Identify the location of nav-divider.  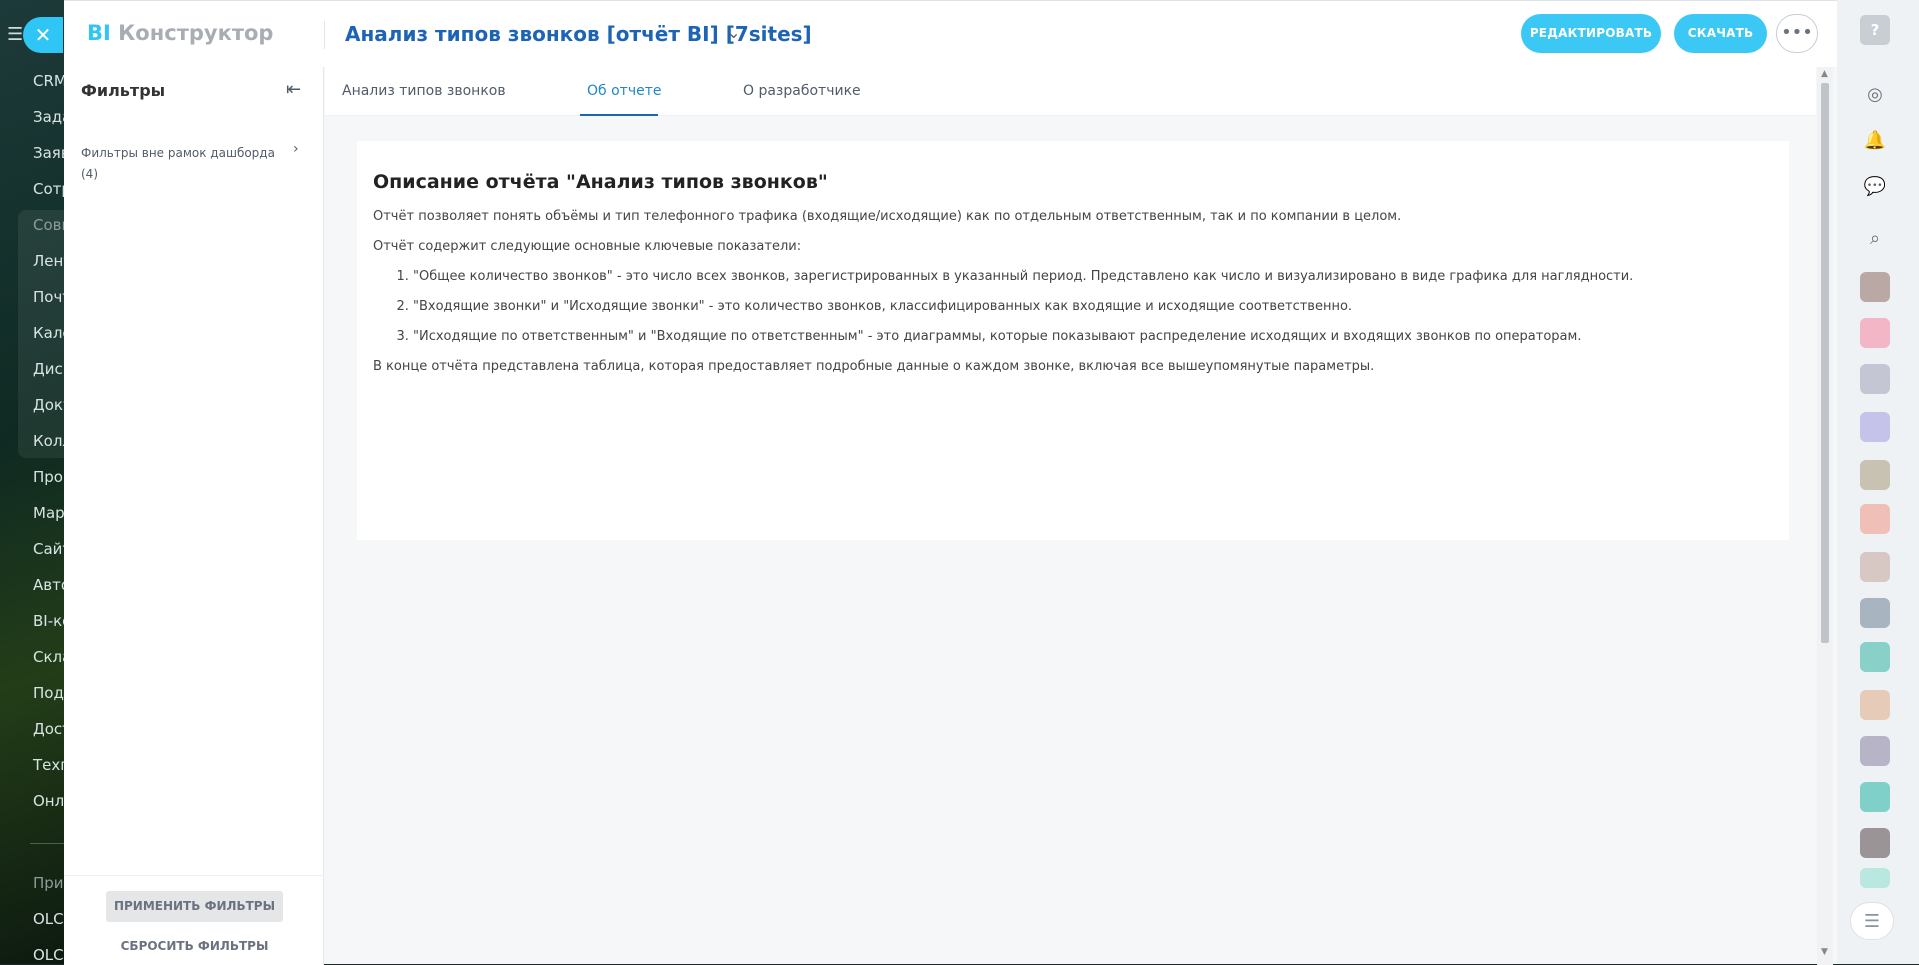
(47, 843).